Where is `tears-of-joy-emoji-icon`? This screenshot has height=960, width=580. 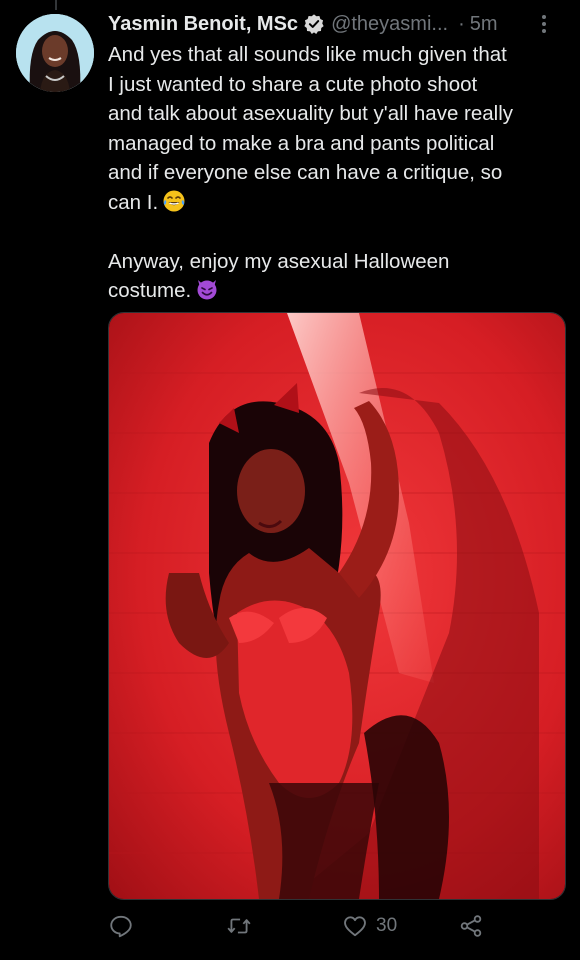 tears-of-joy-emoji-icon is located at coordinates (174, 200).